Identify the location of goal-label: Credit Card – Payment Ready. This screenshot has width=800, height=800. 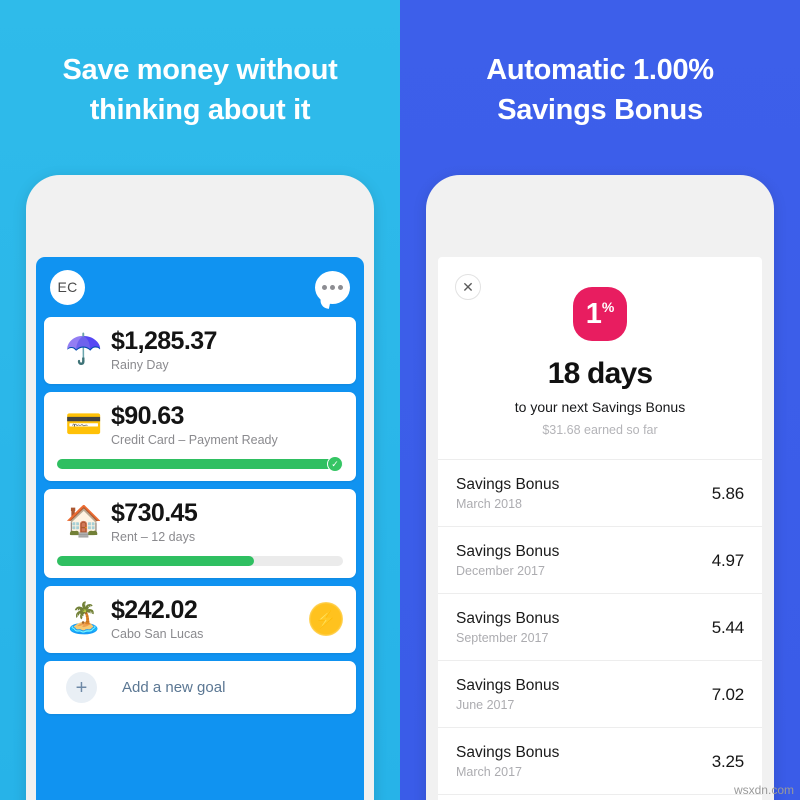
(194, 440).